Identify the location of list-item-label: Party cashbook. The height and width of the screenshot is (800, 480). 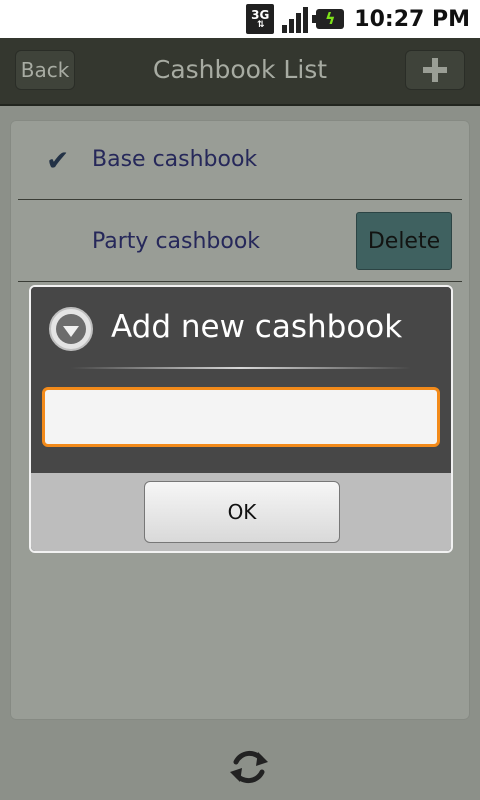
(176, 241).